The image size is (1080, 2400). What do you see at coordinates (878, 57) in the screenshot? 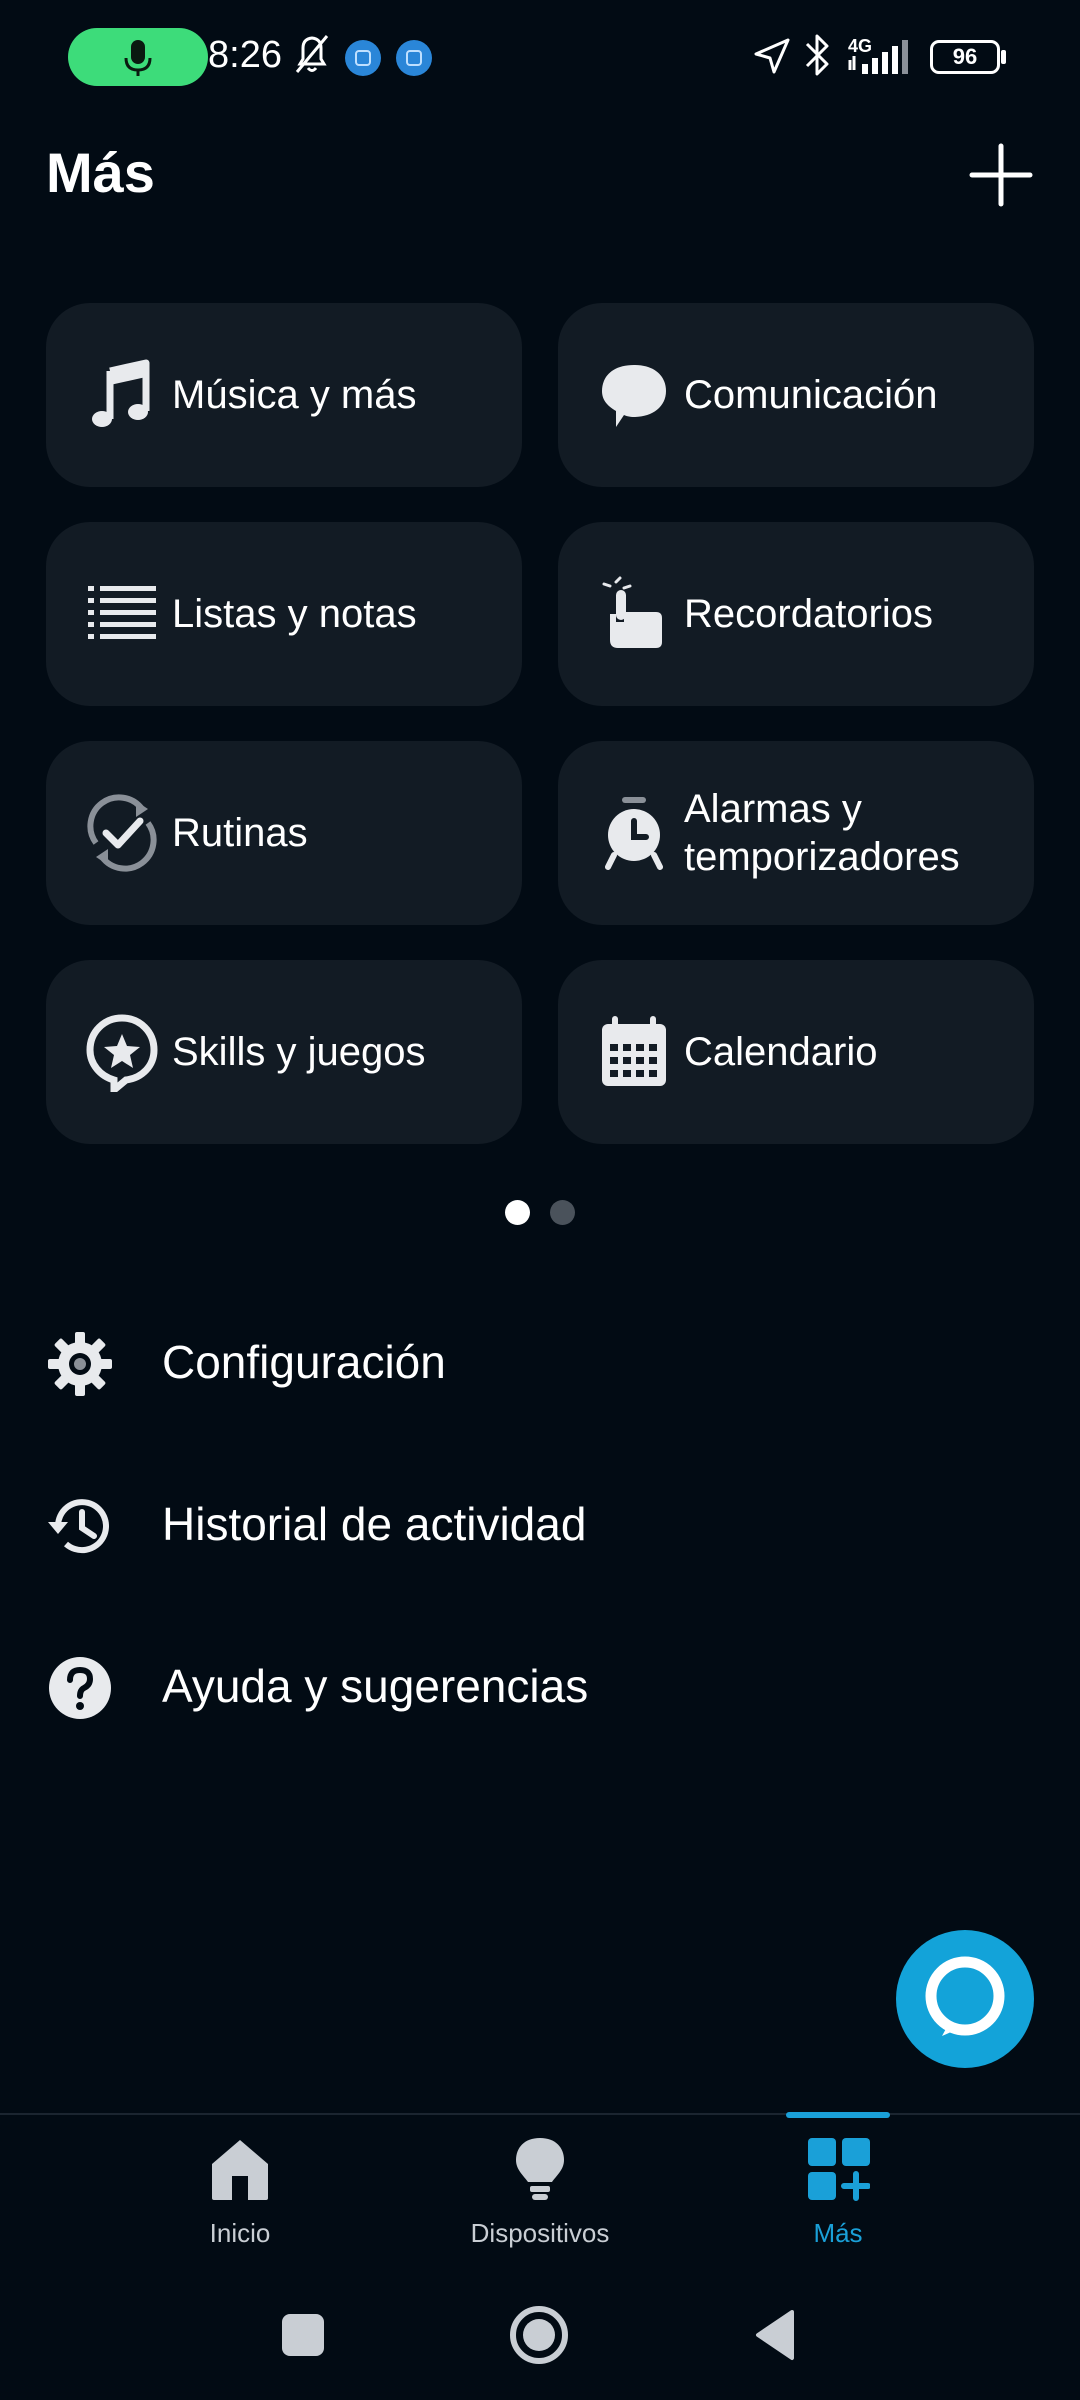
I see `signal-icon` at bounding box center [878, 57].